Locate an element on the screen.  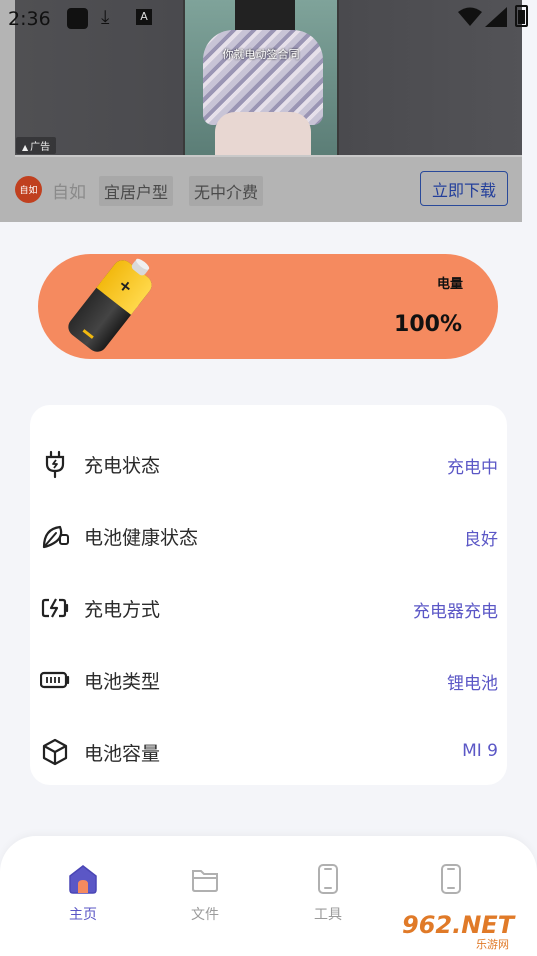
nav-files: 文件 is located at coordinates (205, 893).